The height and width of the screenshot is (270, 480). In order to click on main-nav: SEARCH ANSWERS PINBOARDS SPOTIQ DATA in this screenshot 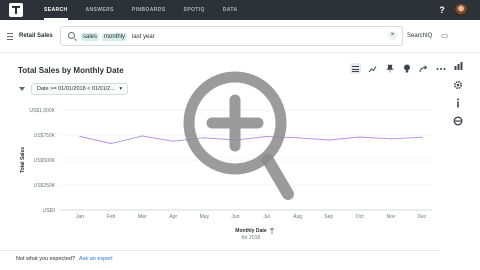, I will do `click(150, 10)`.